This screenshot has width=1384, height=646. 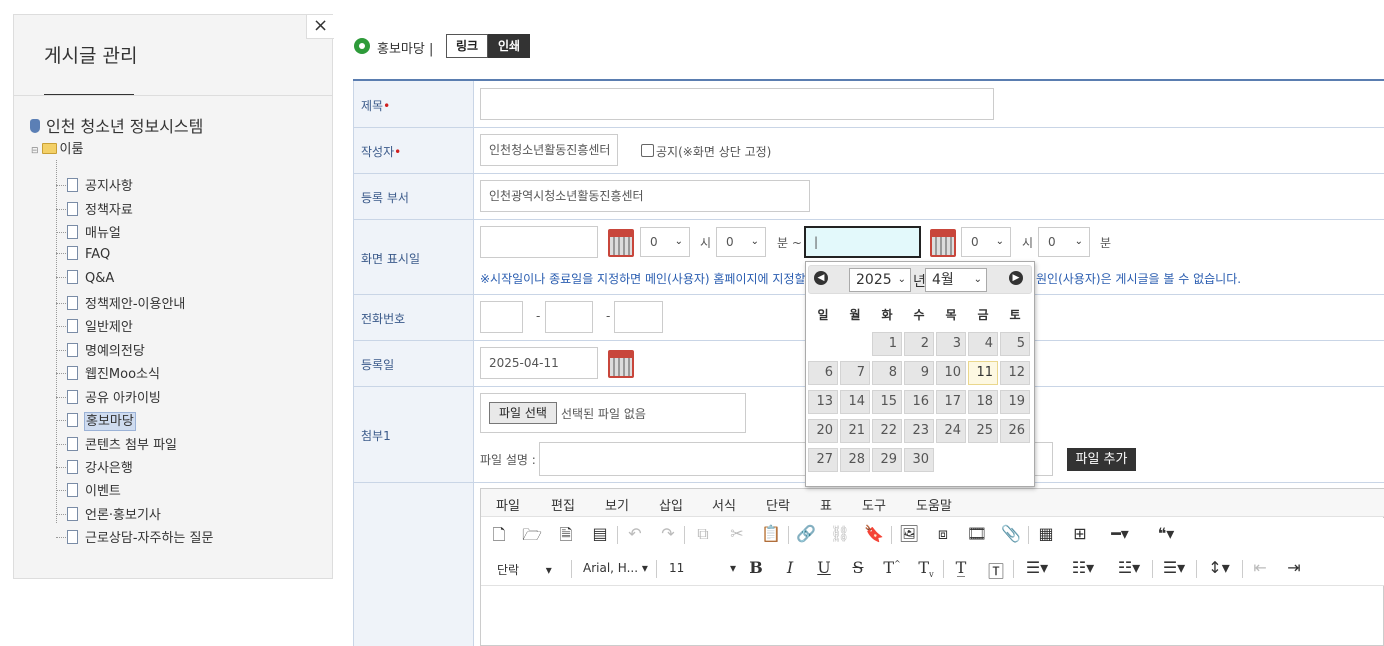 I want to click on menu-format: 서식, so click(x=724, y=504).